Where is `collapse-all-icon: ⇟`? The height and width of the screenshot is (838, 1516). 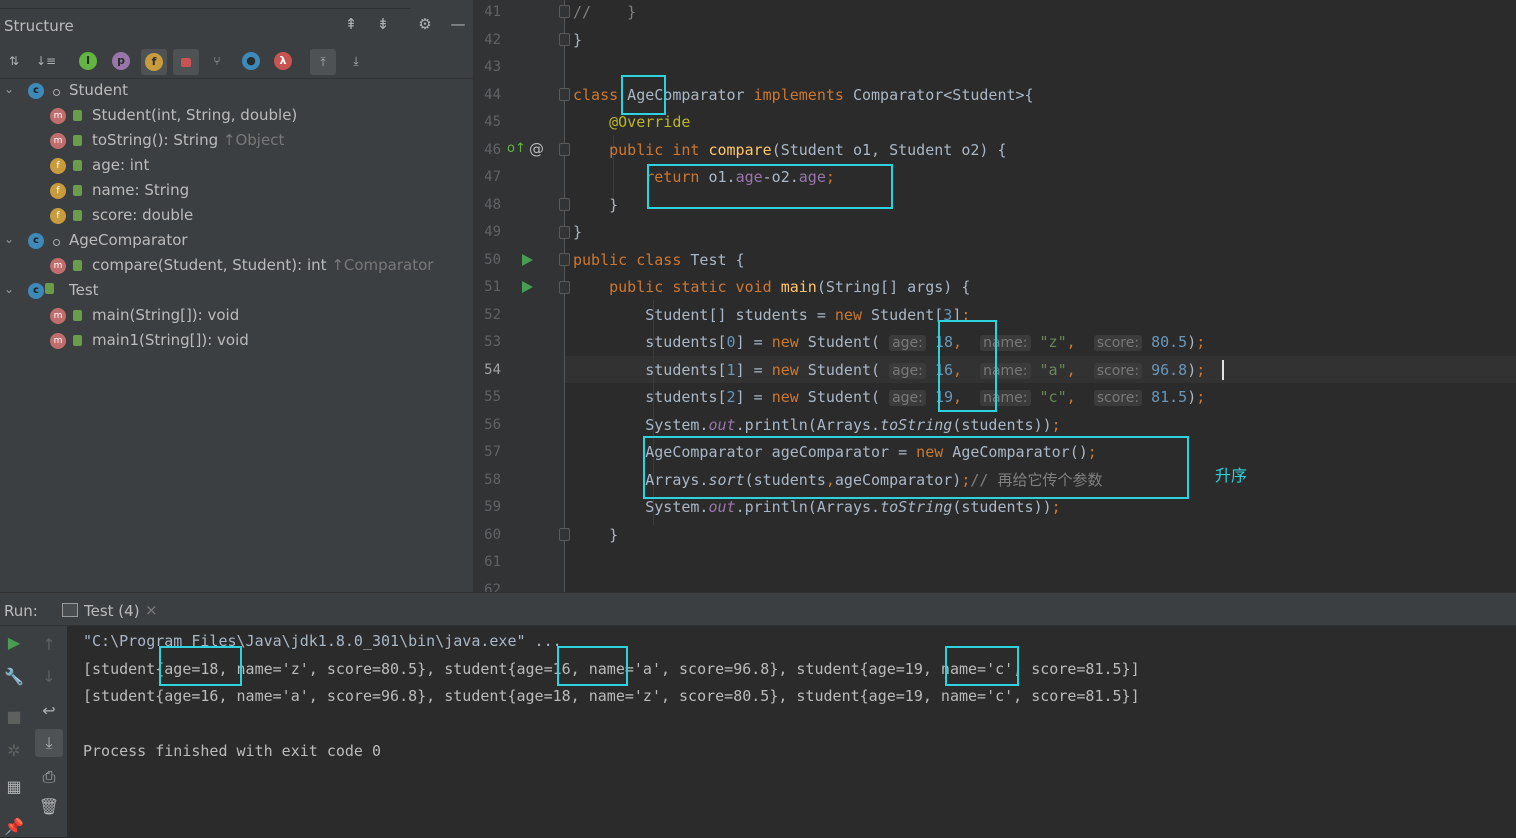 collapse-all-icon: ⇟ is located at coordinates (383, 24).